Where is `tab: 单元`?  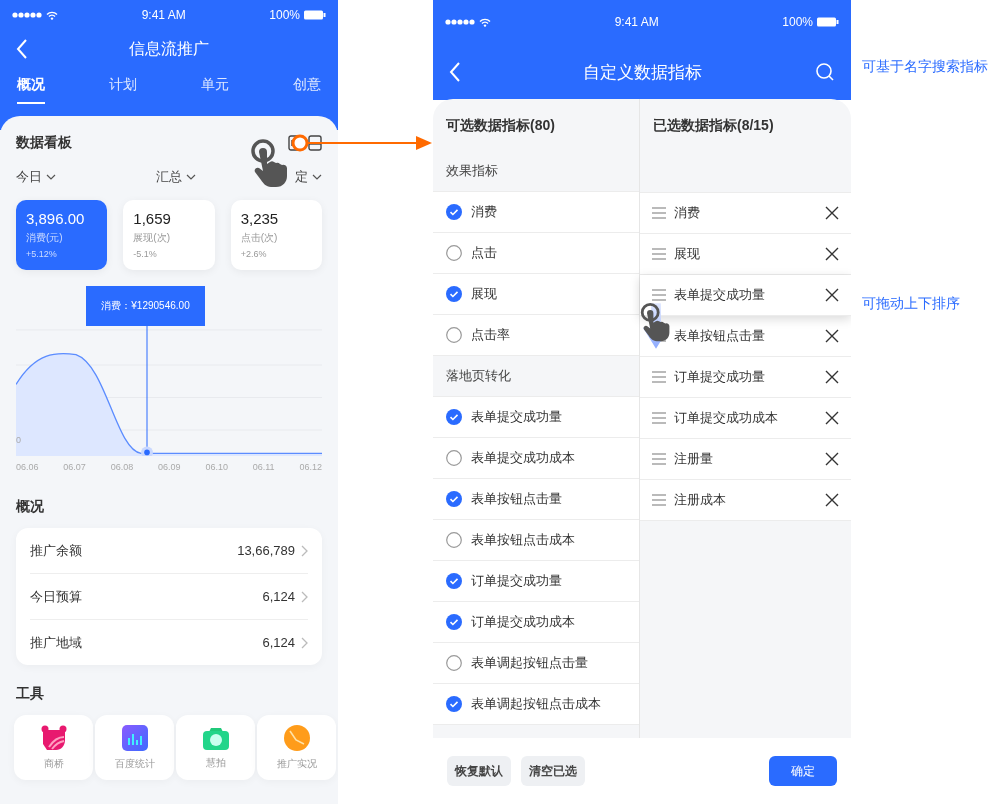
tab: 单元 is located at coordinates (215, 90).